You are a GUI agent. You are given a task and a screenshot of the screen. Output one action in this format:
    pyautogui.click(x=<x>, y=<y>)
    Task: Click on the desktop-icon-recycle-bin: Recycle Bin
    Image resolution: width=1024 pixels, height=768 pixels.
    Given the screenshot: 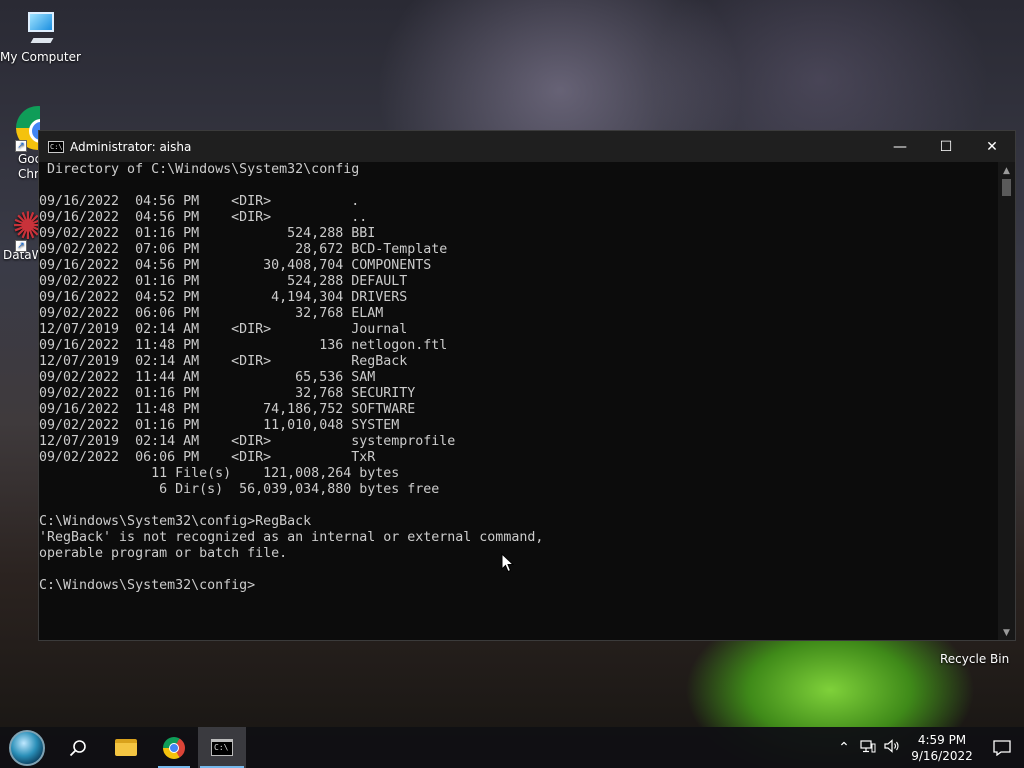 What is the action you would take?
    pyautogui.click(x=974, y=659)
    